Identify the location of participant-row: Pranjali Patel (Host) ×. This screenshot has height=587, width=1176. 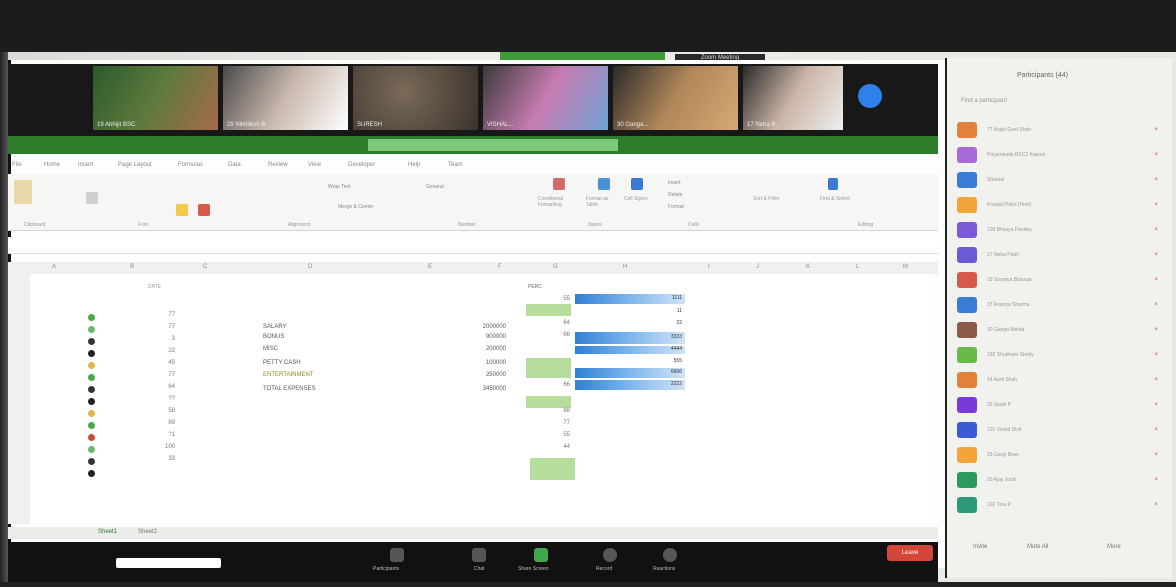
(1059, 206).